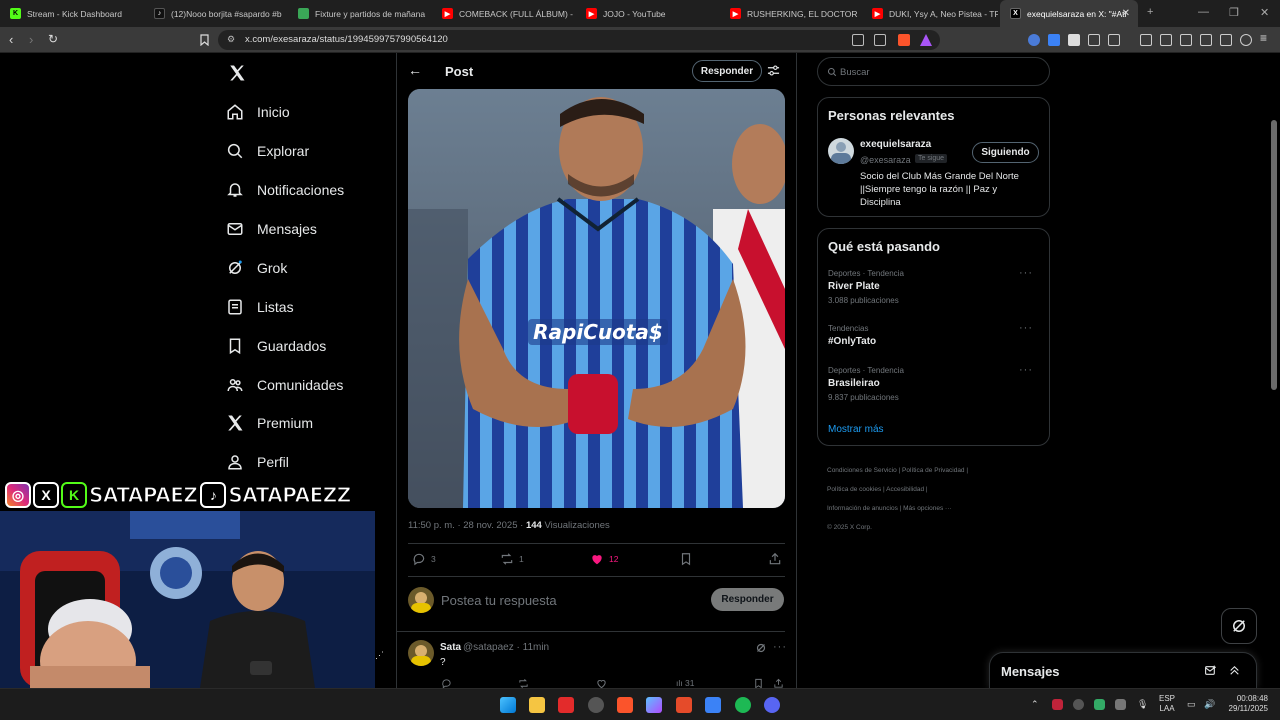 This screenshot has height=720, width=1280. I want to click on reply-action: 3, so click(424, 559).